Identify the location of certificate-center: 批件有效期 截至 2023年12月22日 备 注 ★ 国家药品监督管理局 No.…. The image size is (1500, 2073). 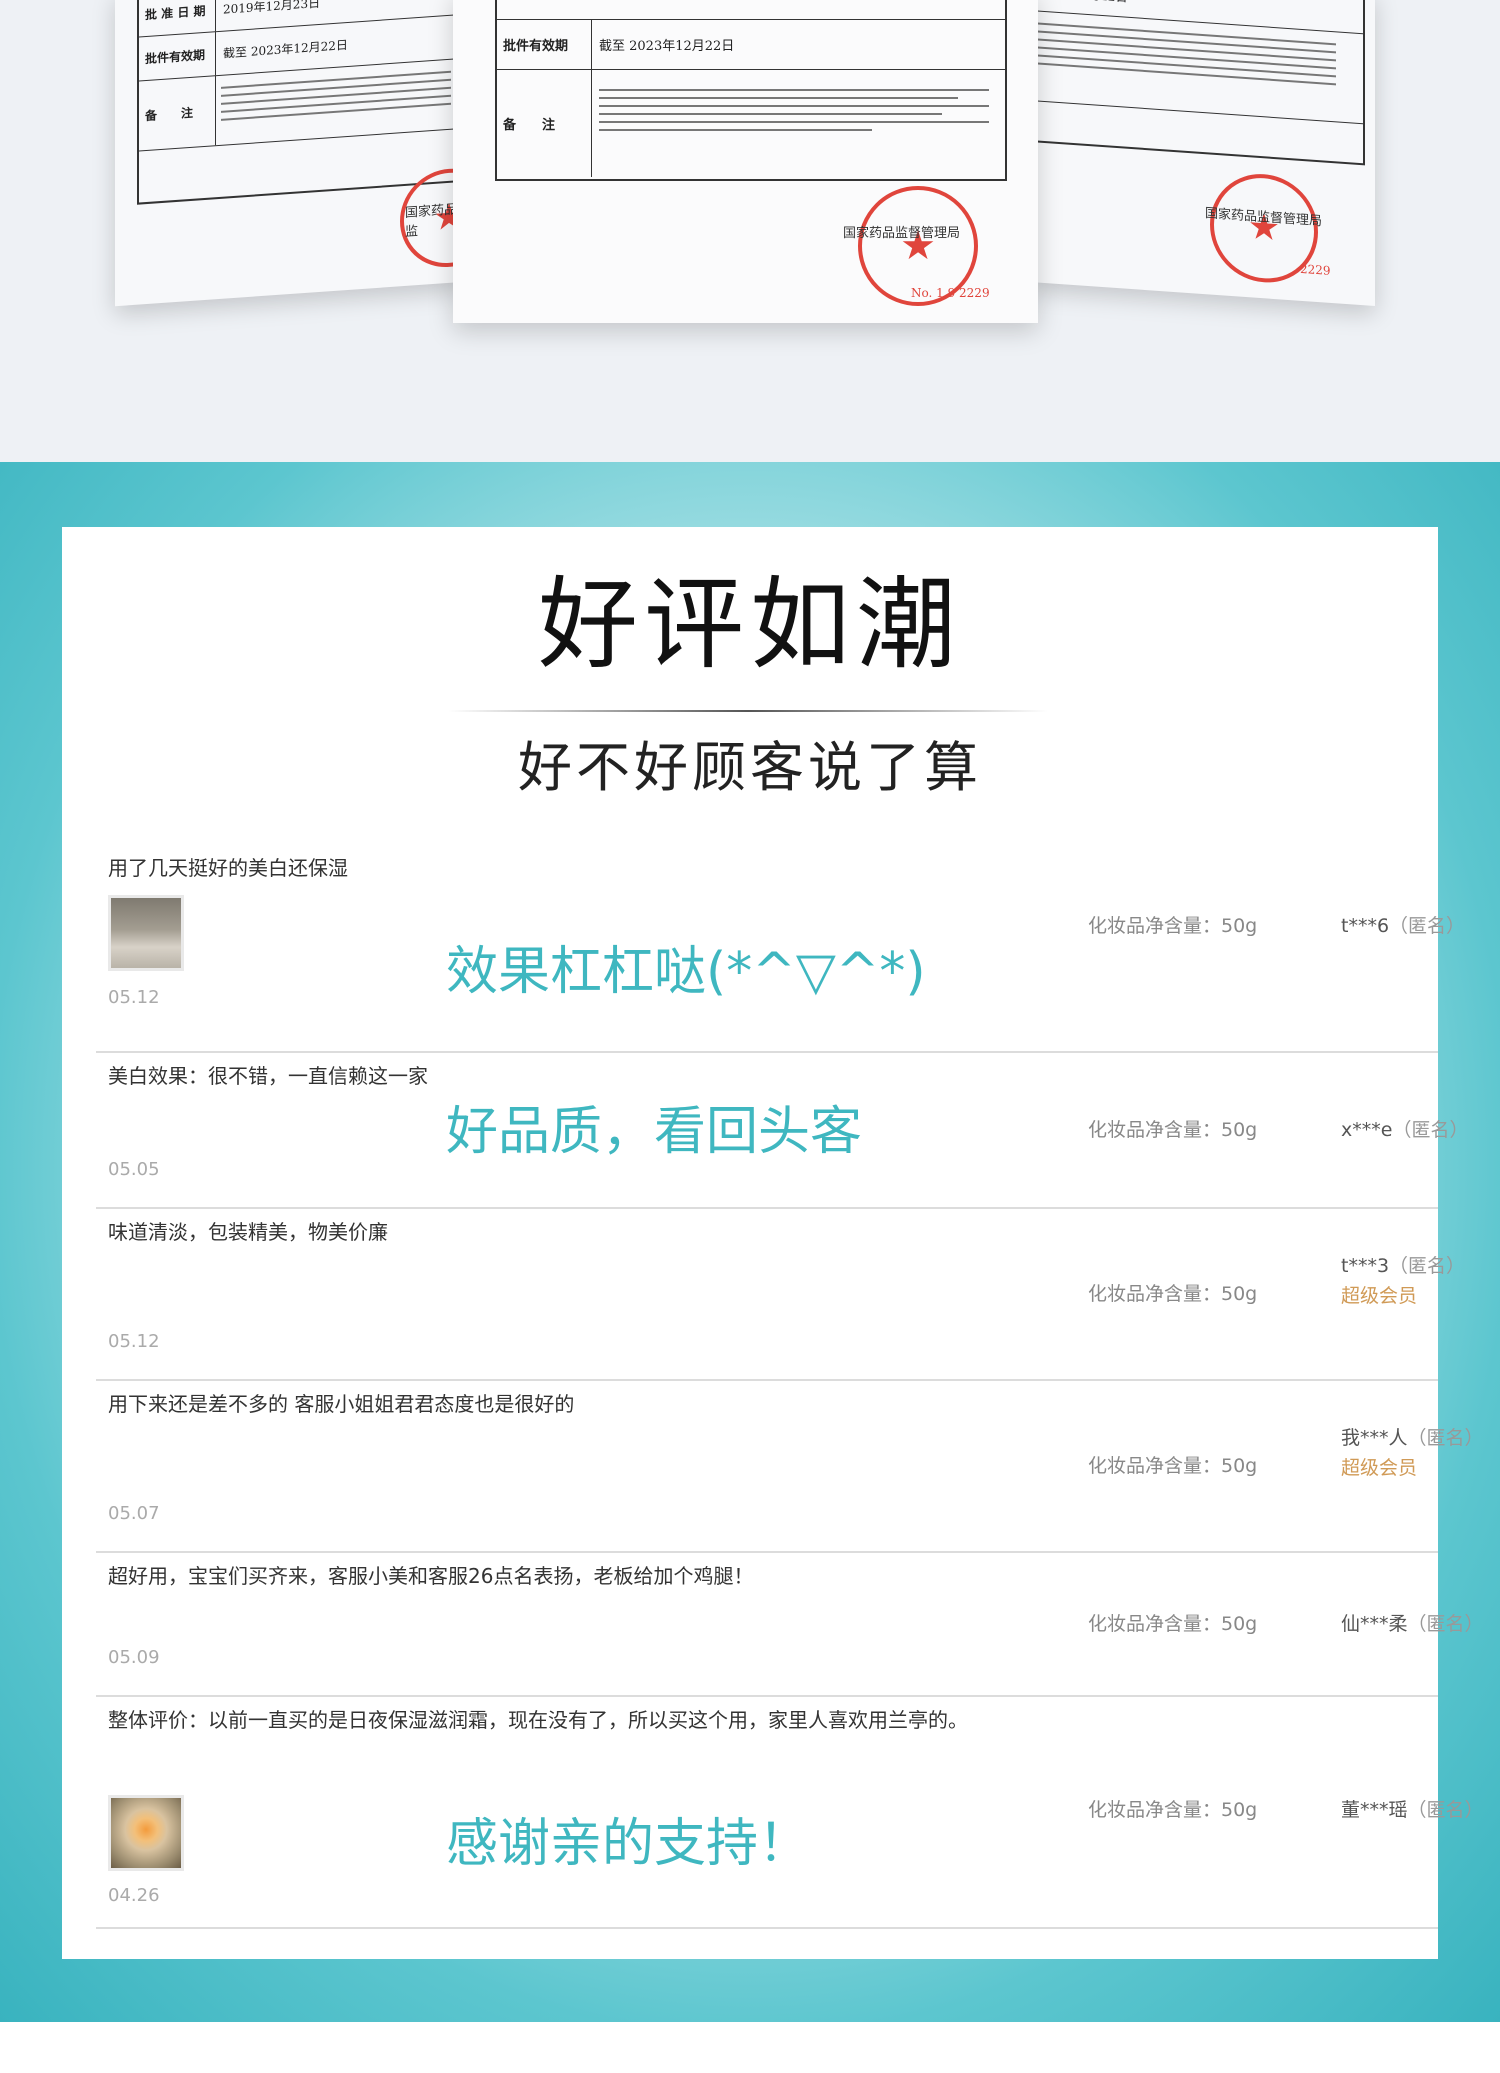
(745, 161).